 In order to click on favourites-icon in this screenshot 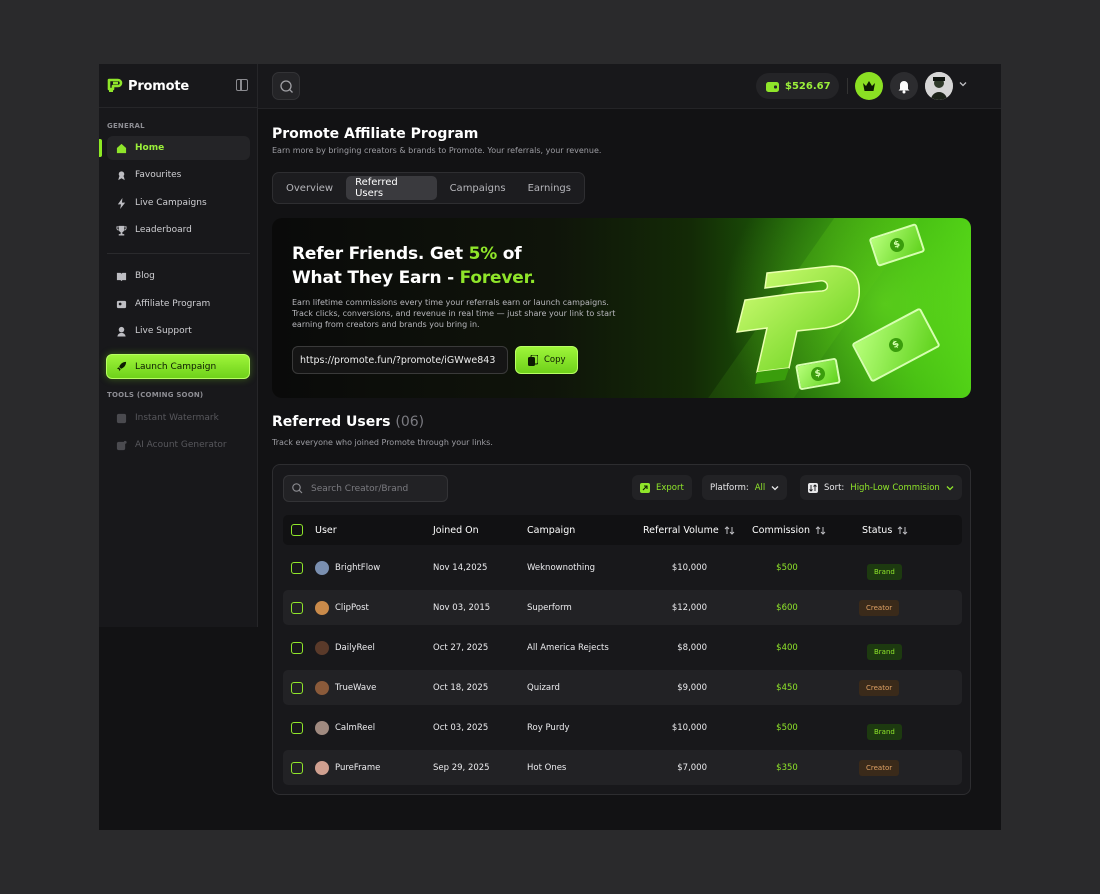, I will do `click(121, 175)`.